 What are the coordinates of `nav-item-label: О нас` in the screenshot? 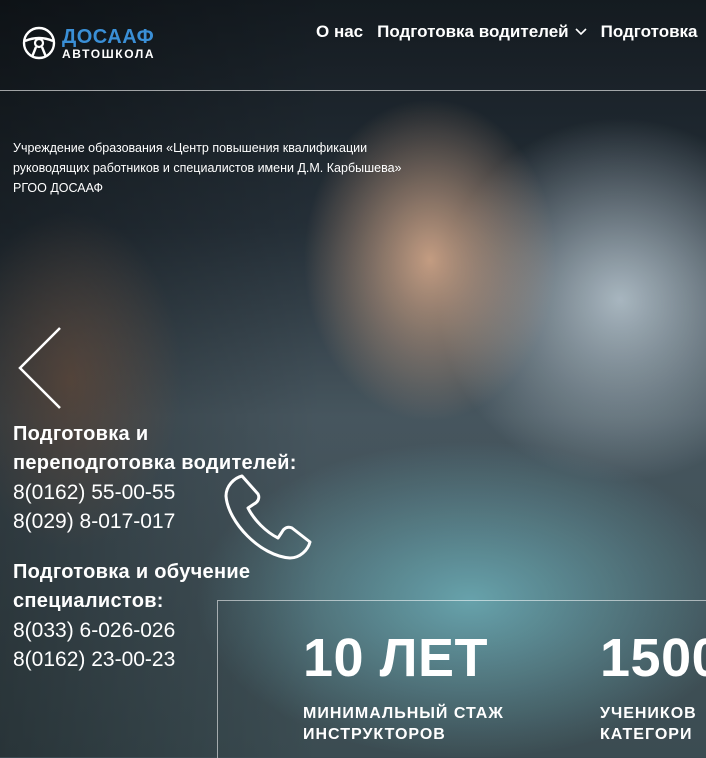 It's located at (340, 31).